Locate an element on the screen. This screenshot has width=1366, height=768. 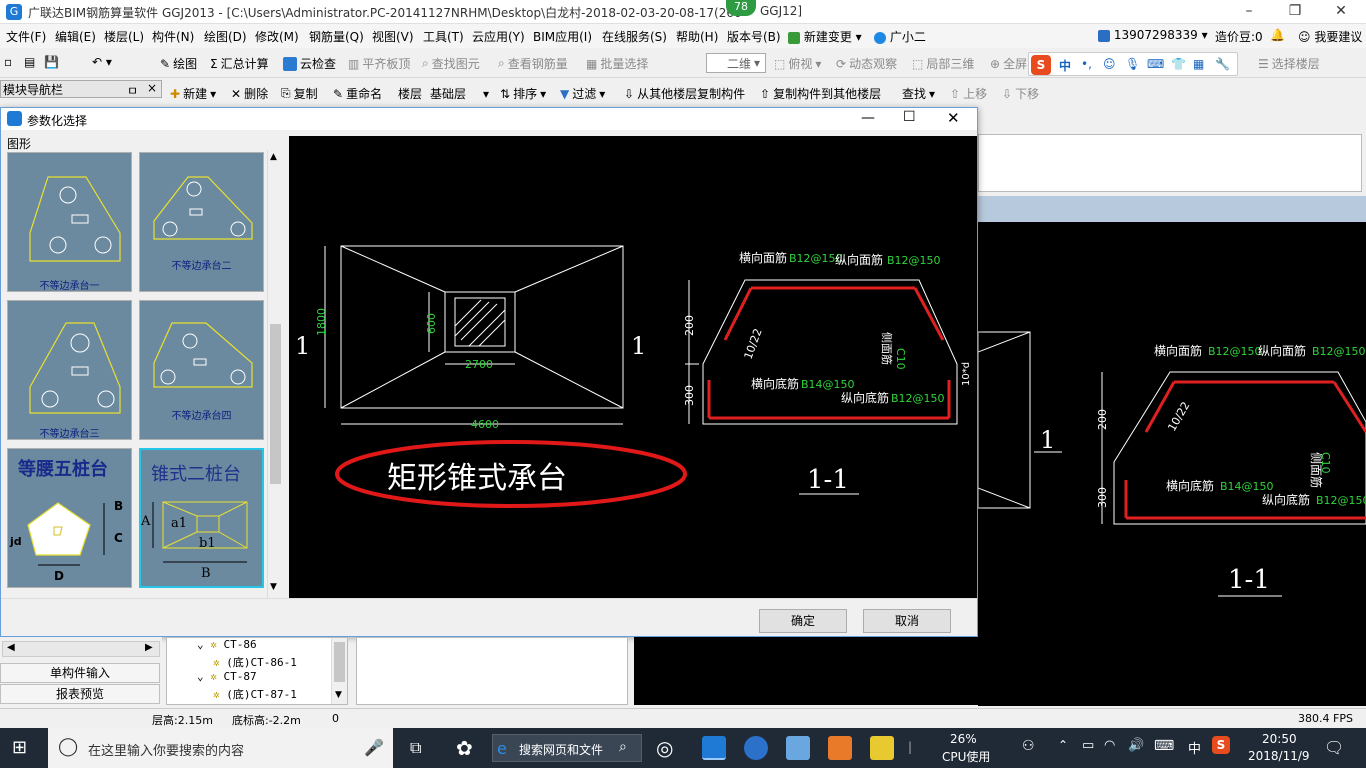
clock-date: 2018/11/9 is located at coordinates (1279, 756).